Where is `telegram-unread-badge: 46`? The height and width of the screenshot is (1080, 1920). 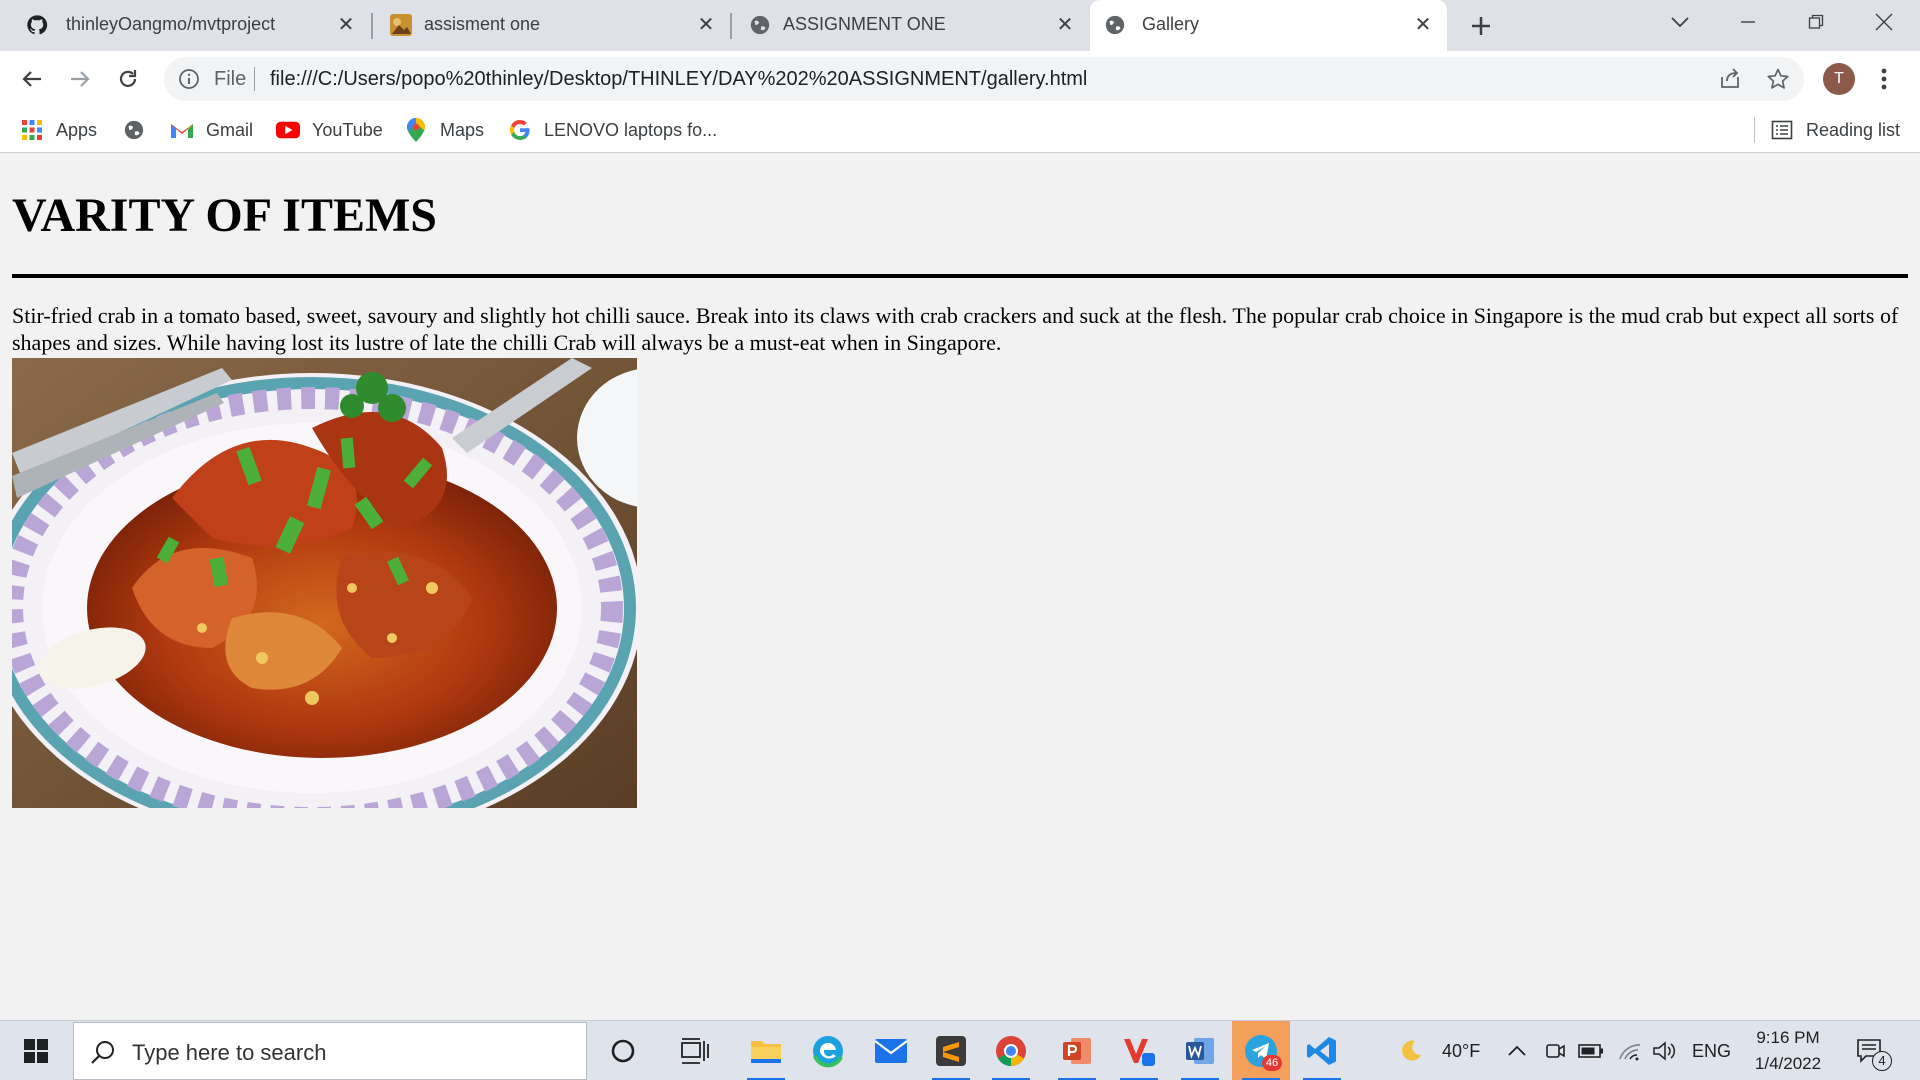
telegram-unread-badge: 46 is located at coordinates (1272, 1063).